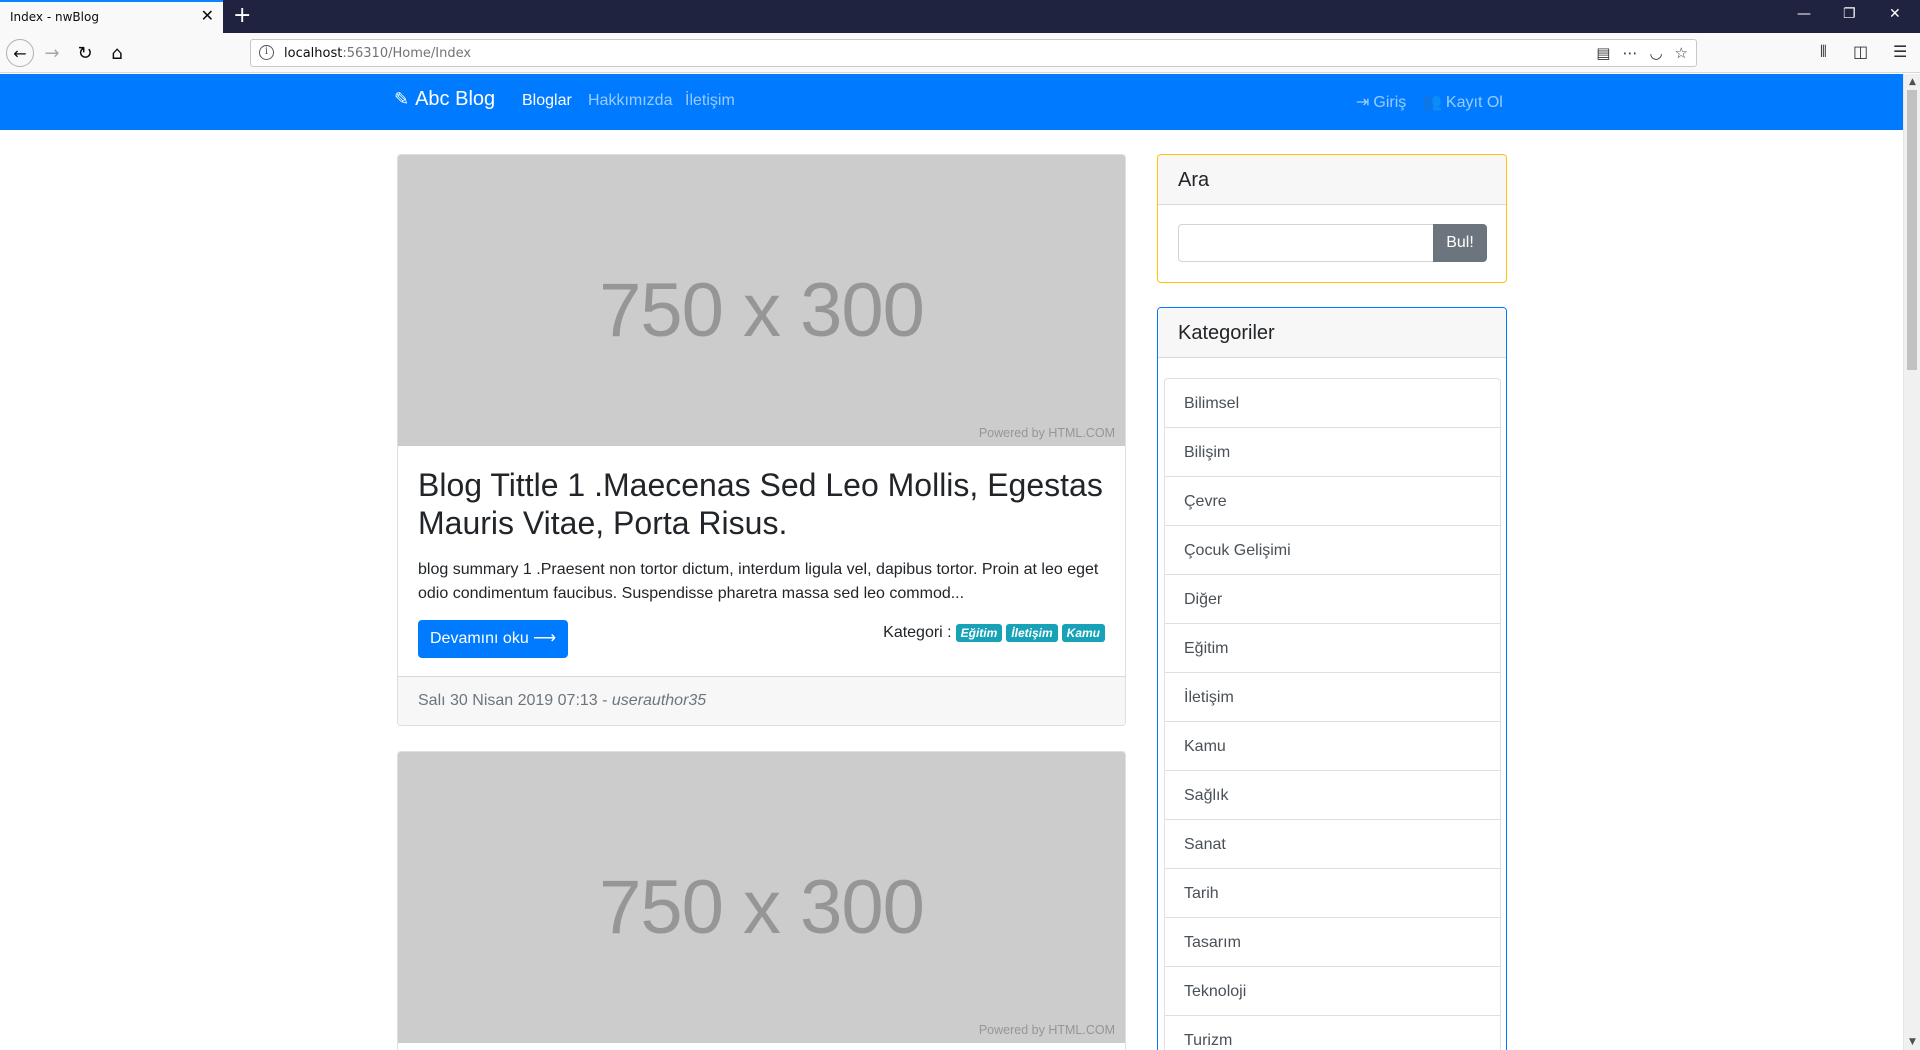  What do you see at coordinates (1474, 102) in the screenshot?
I see `register-label: Kayıt Ol` at bounding box center [1474, 102].